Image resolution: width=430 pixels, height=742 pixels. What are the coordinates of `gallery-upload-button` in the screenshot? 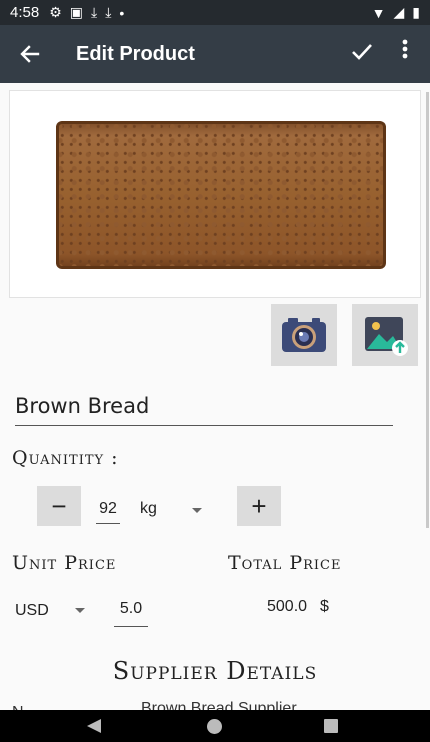 It's located at (385, 335).